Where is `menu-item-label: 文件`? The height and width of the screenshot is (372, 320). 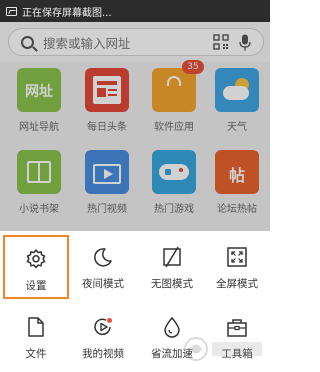
menu-item-label: 文件 is located at coordinates (36, 354).